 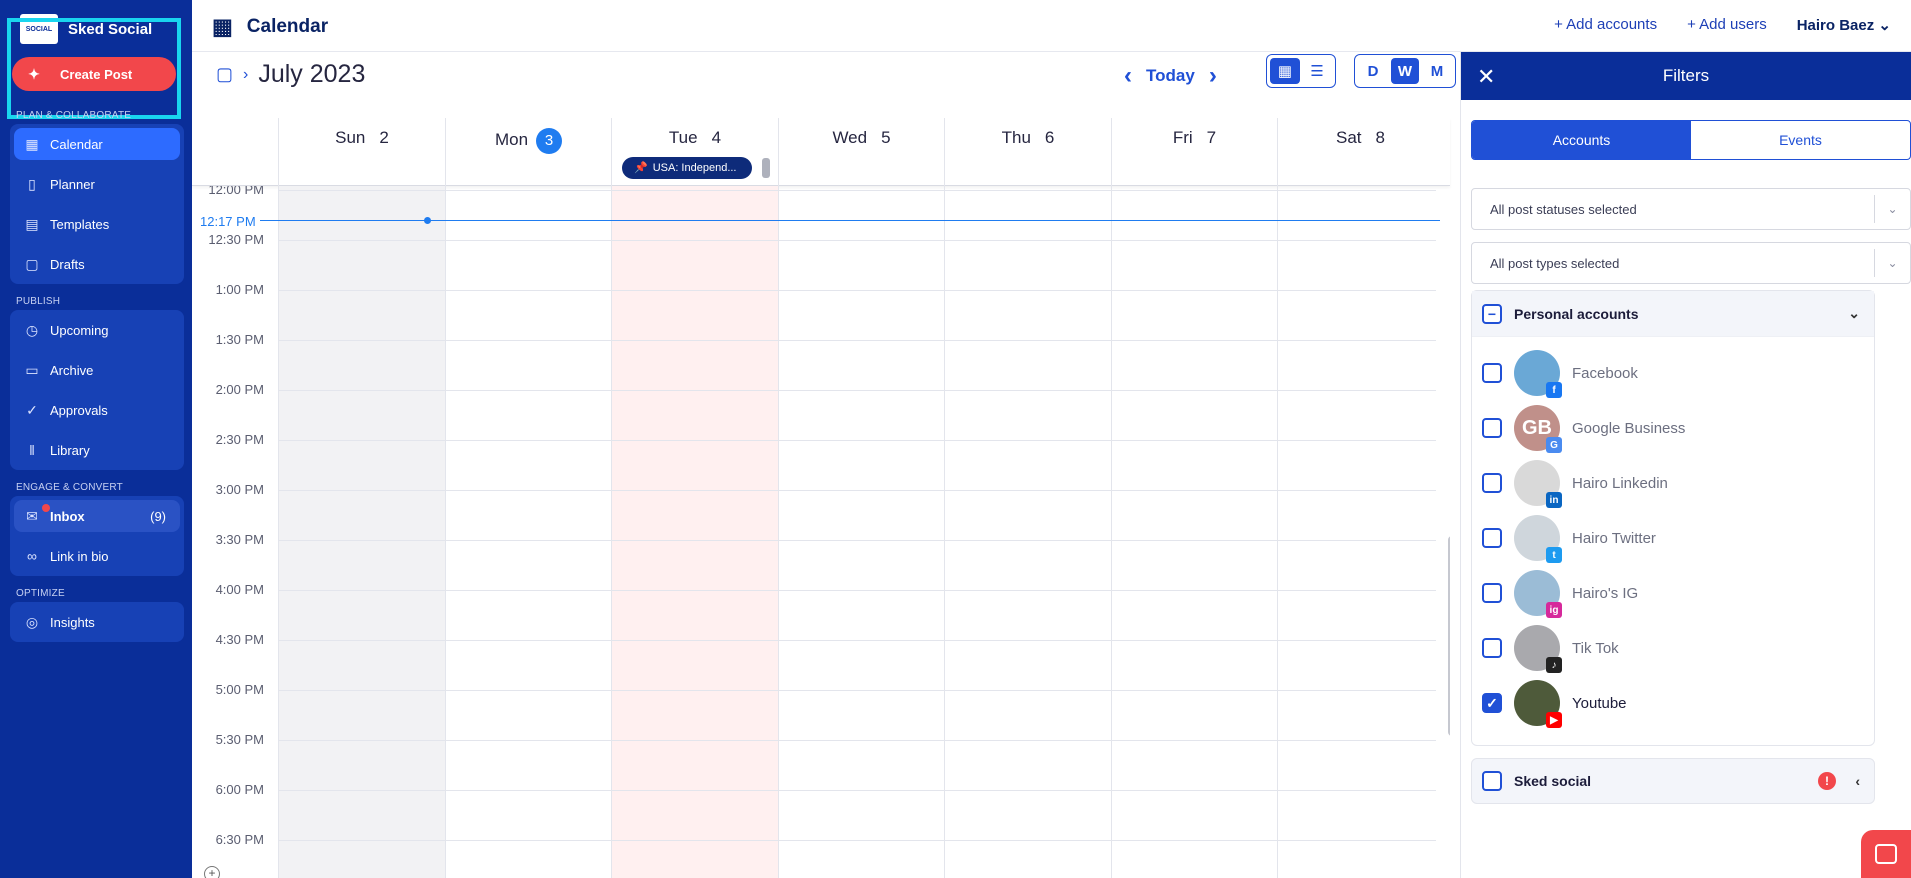 I want to click on month-view-button: M, so click(x=1437, y=71).